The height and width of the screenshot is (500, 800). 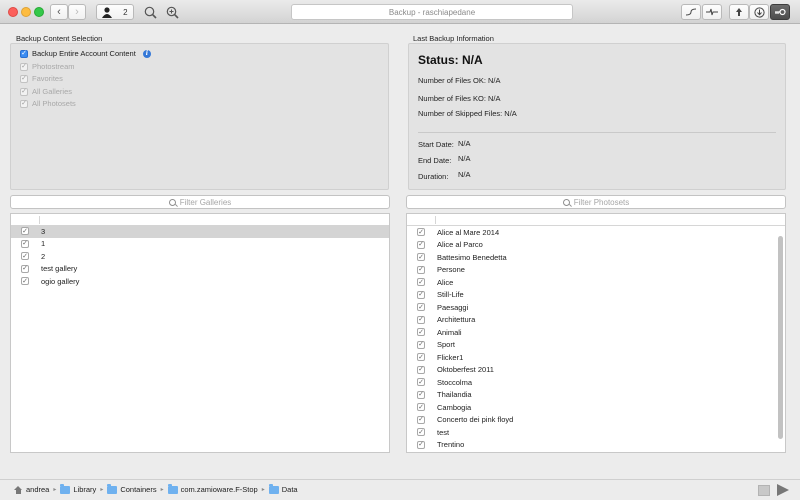 I want to click on table-row: ✓ Alice al Parco, so click(x=592, y=245).